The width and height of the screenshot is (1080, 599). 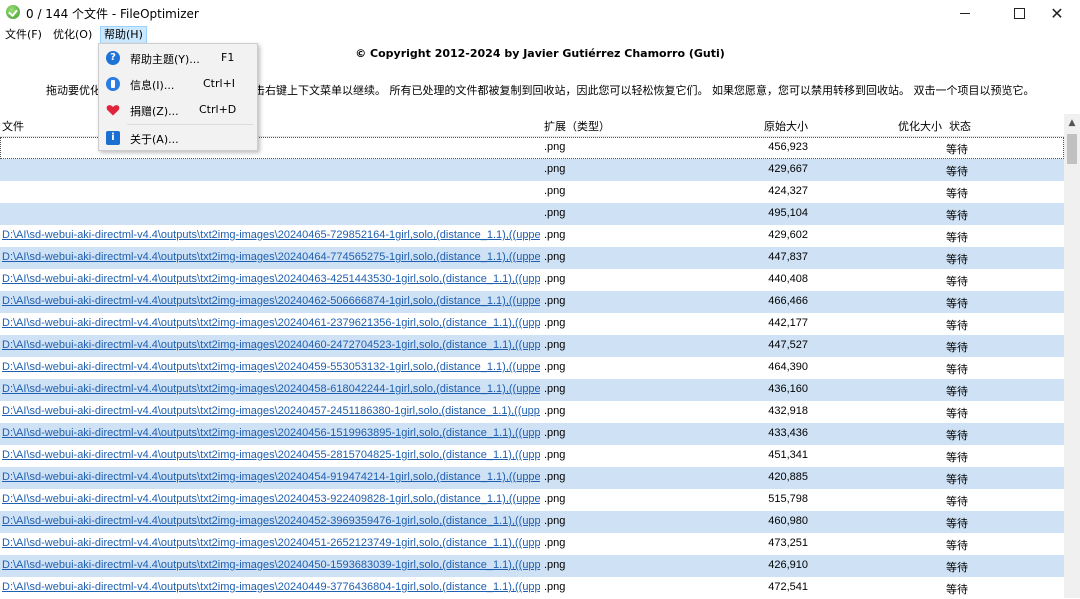 What do you see at coordinates (228, 57) in the screenshot?
I see `menu-item-shortcut: F1` at bounding box center [228, 57].